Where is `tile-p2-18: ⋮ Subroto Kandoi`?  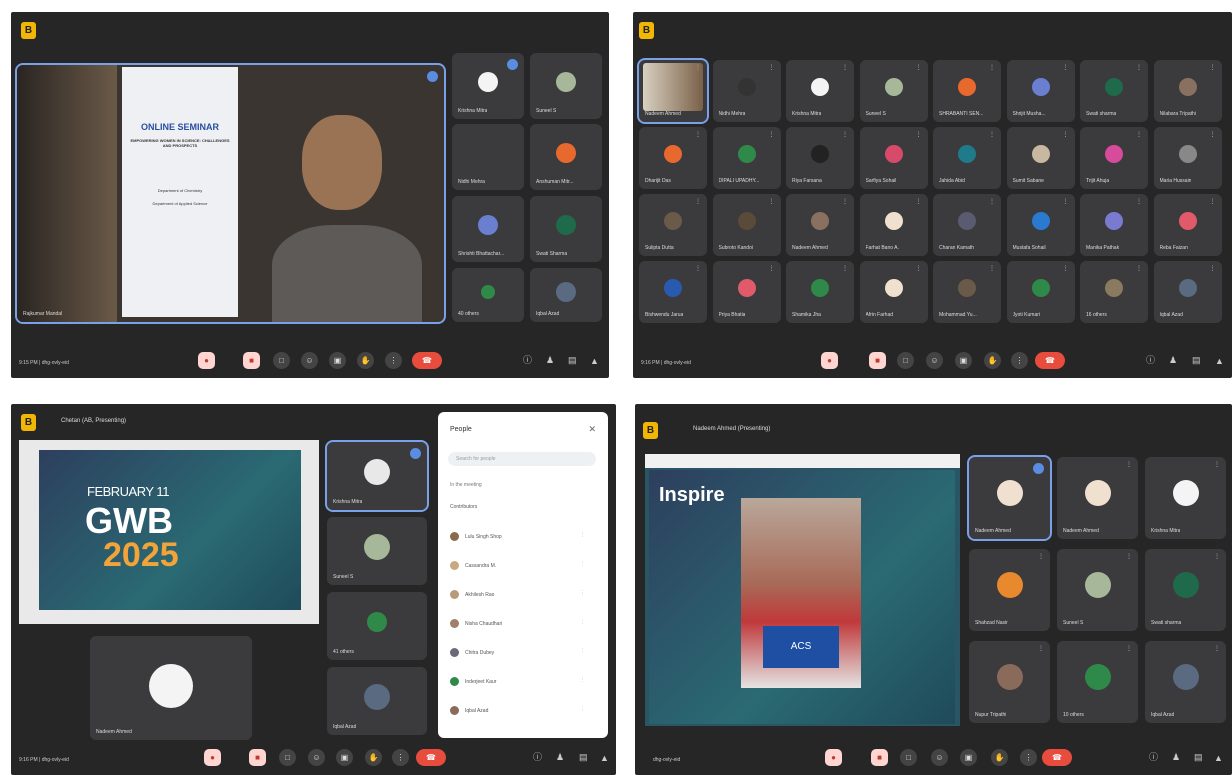 tile-p2-18: ⋮ Subroto Kandoi is located at coordinates (746, 225).